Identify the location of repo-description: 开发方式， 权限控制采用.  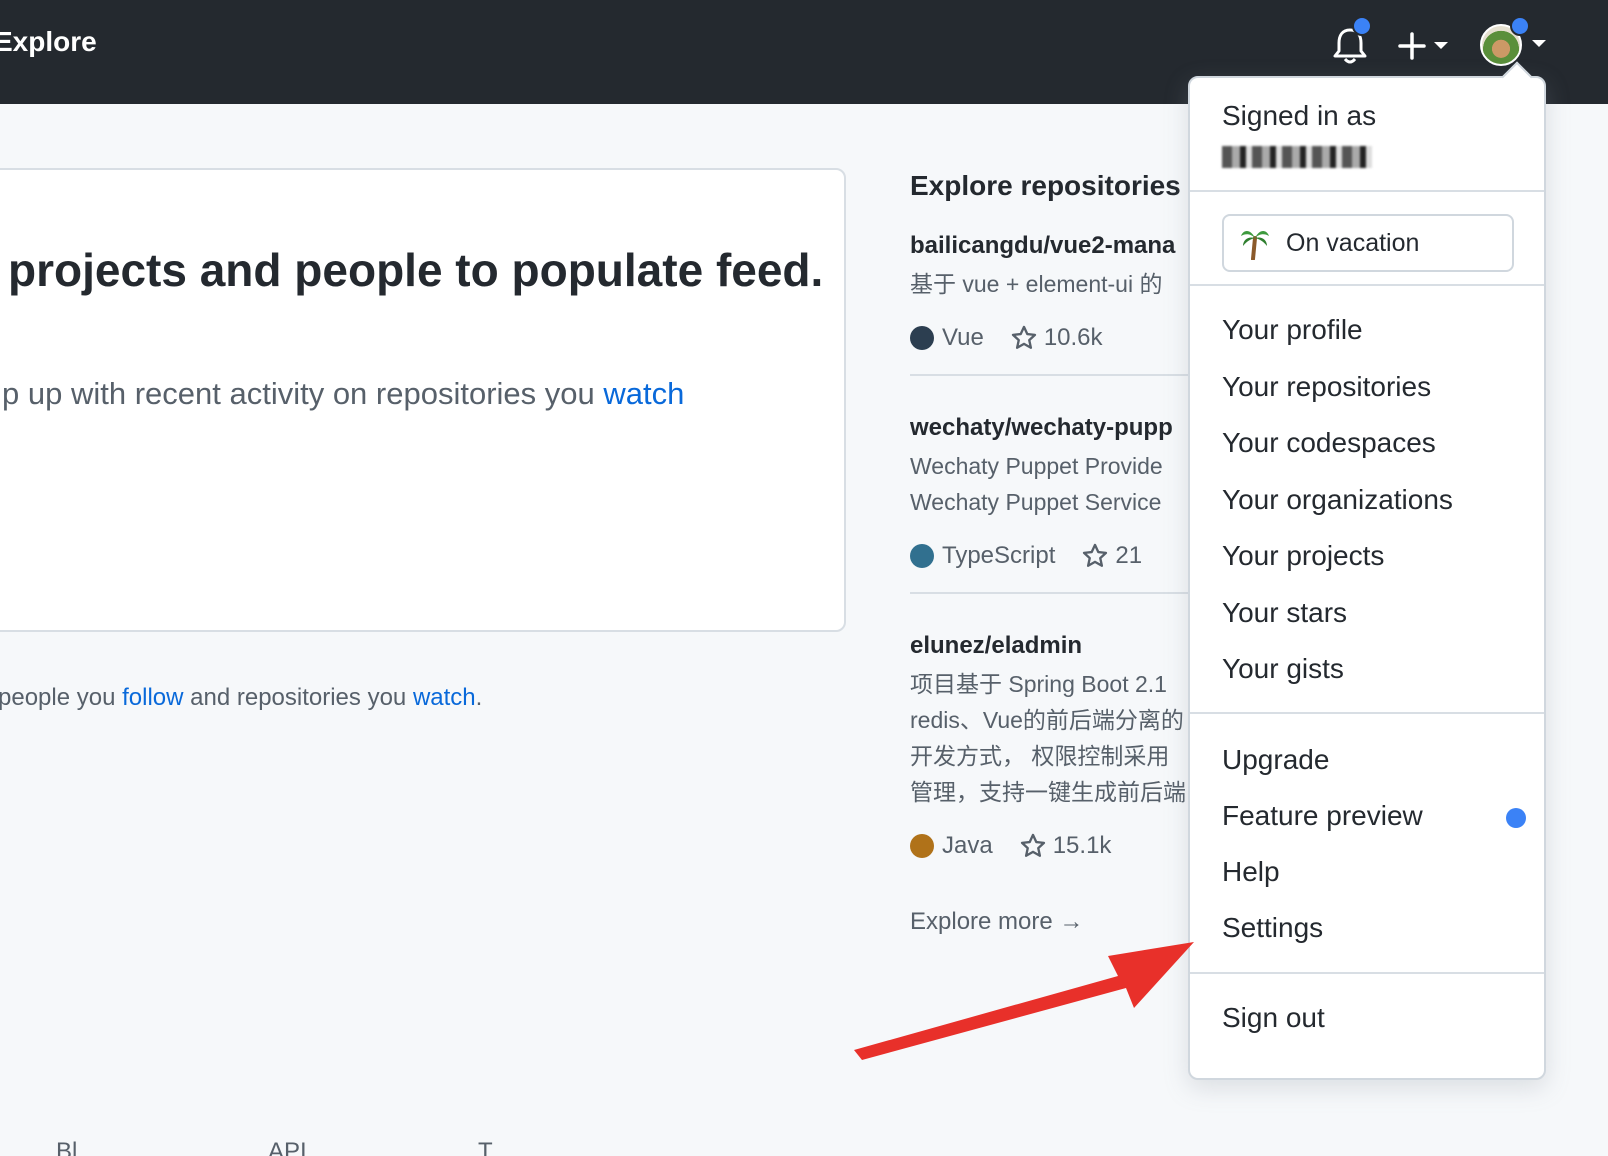
(1040, 756).